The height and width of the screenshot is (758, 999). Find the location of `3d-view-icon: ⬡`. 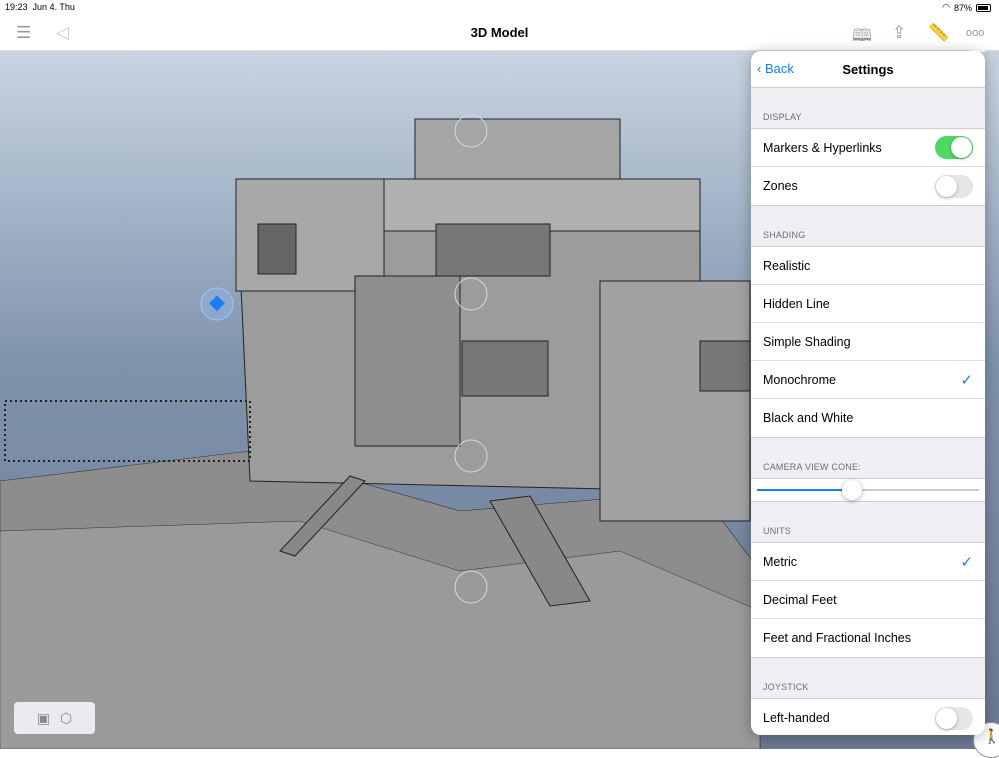

3d-view-icon: ⬡ is located at coordinates (66, 718).